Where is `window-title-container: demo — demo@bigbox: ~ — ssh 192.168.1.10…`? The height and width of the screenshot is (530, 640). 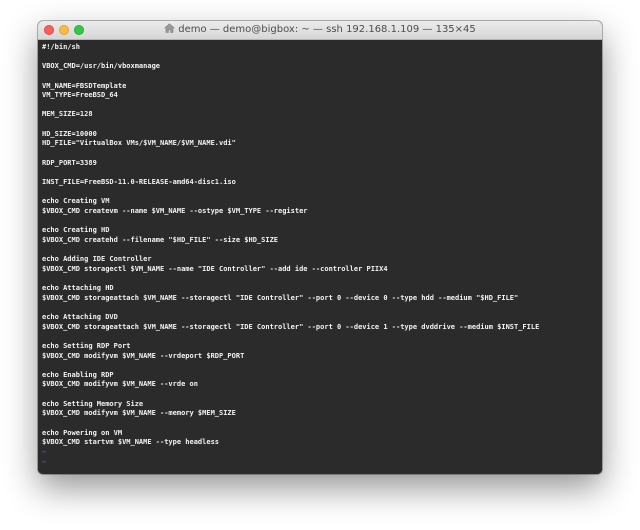 window-title-container: demo — demo@bigbox: ~ — ssh 192.168.1.10… is located at coordinates (320, 30).